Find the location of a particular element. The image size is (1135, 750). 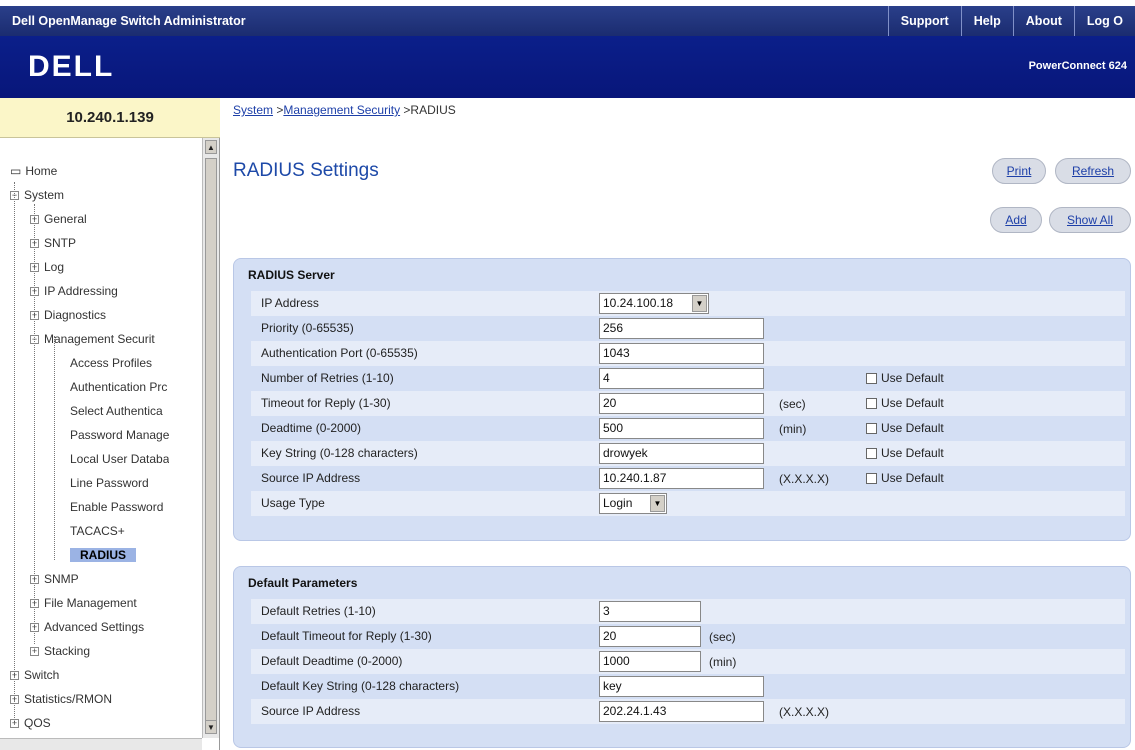

tree-item: Line Password is located at coordinates (109, 483).